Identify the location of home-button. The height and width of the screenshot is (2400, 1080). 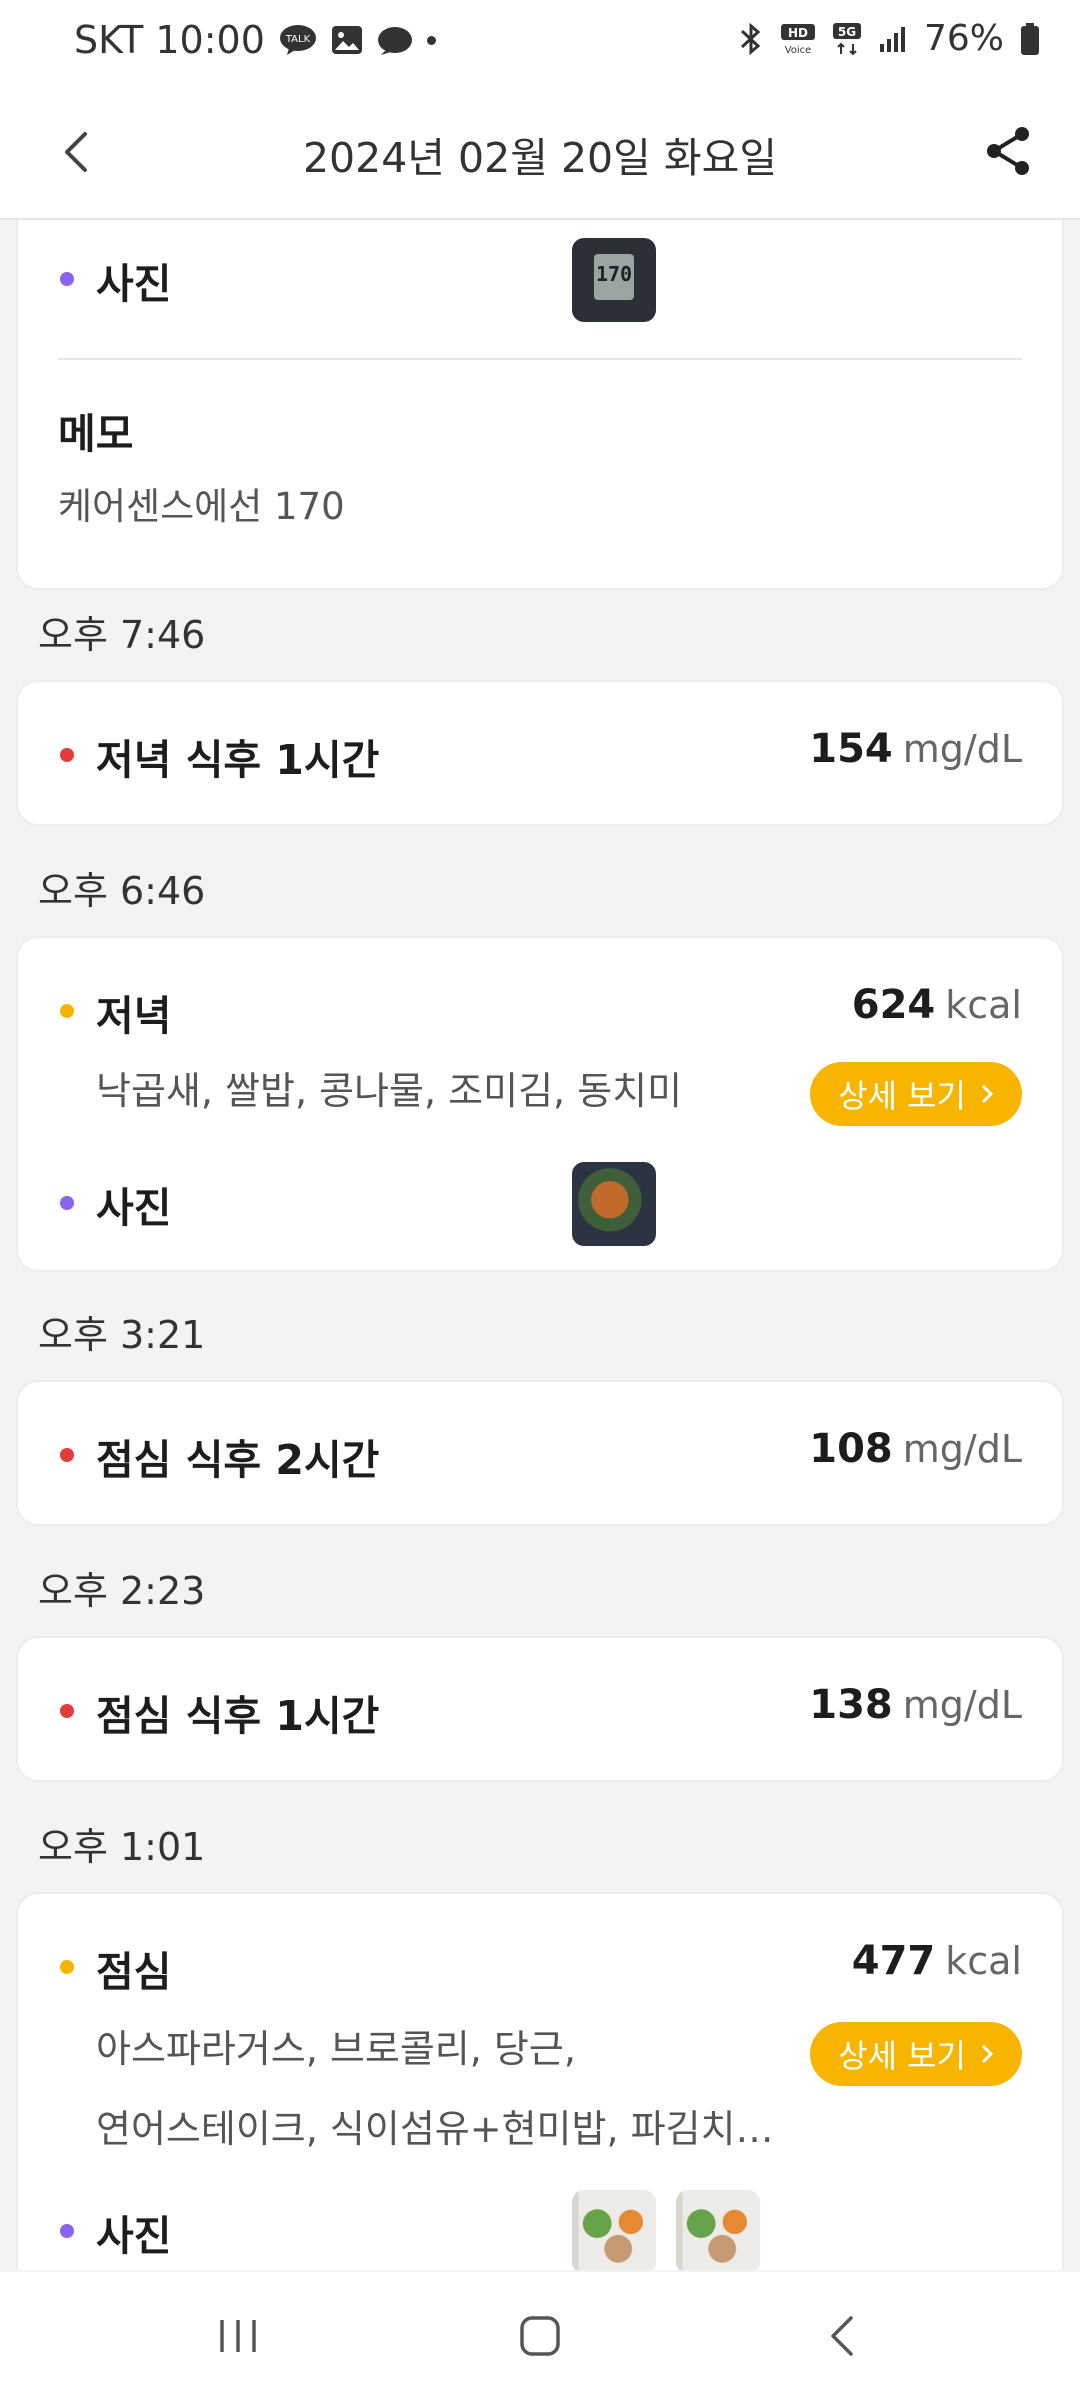
(540, 2336).